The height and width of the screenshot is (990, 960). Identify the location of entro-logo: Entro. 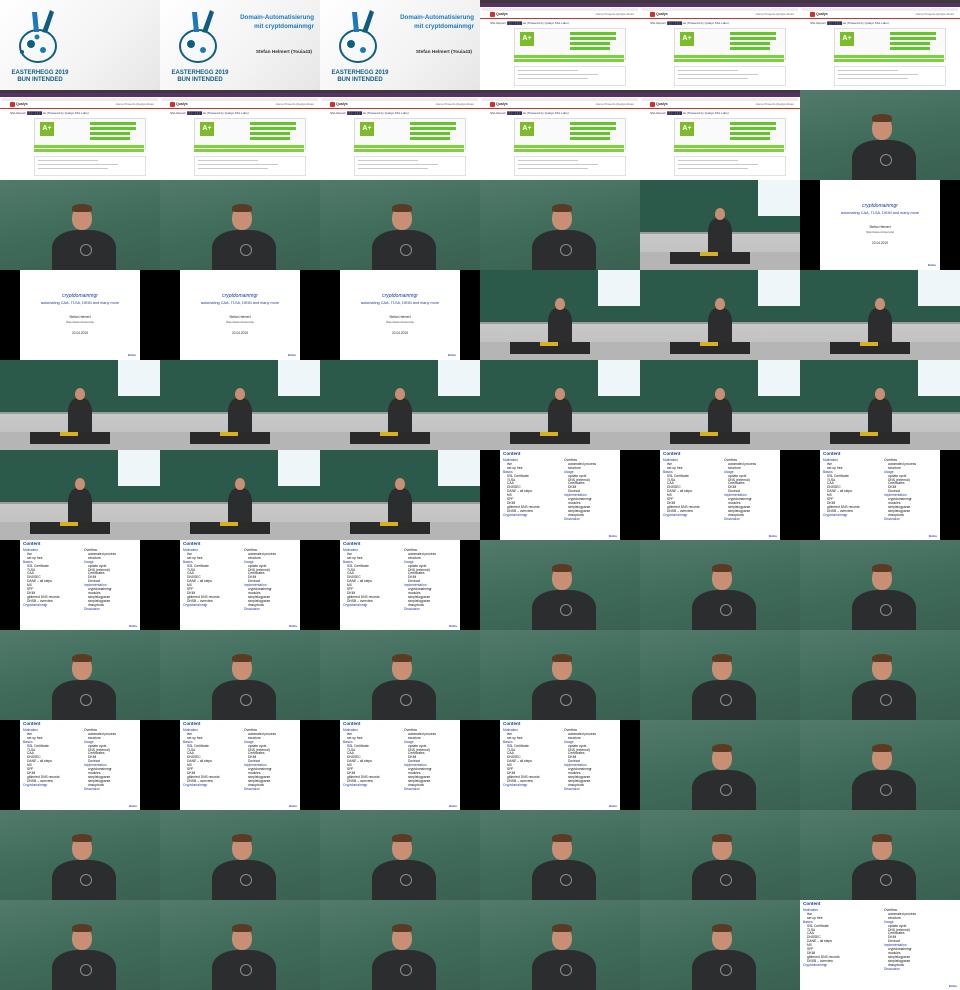
(293, 806).